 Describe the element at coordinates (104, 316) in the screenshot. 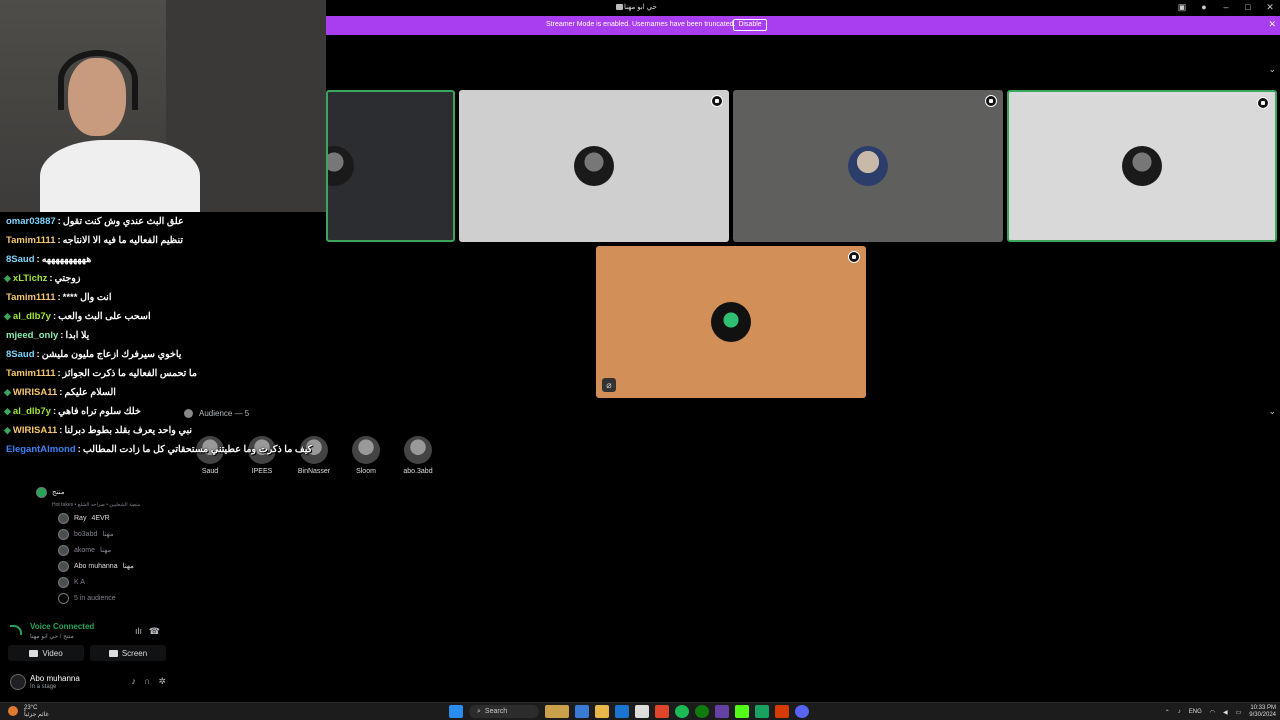

I see `chat-message: ◆ al_dlb7y : اسحب على البث والعب` at that location.